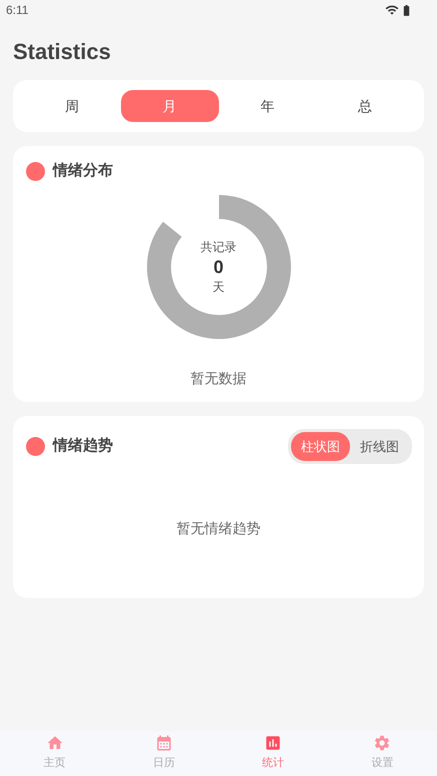 The height and width of the screenshot is (776, 437). I want to click on settings-icon, so click(382, 743).